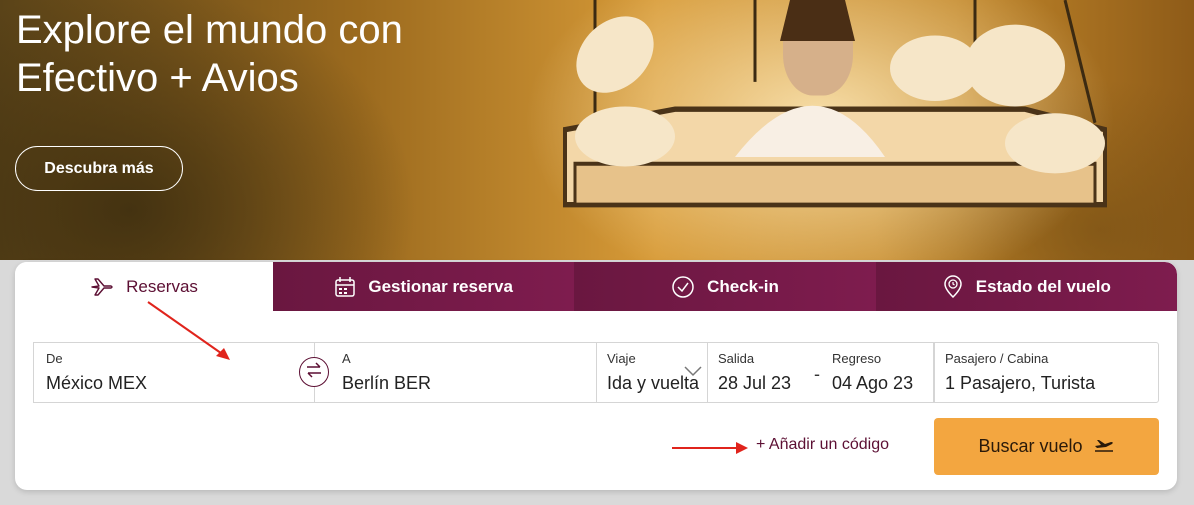 Image resolution: width=1194 pixels, height=505 pixels. Describe the element at coordinates (1030, 446) in the screenshot. I see `search-button-label: Buscar vuelo` at that location.